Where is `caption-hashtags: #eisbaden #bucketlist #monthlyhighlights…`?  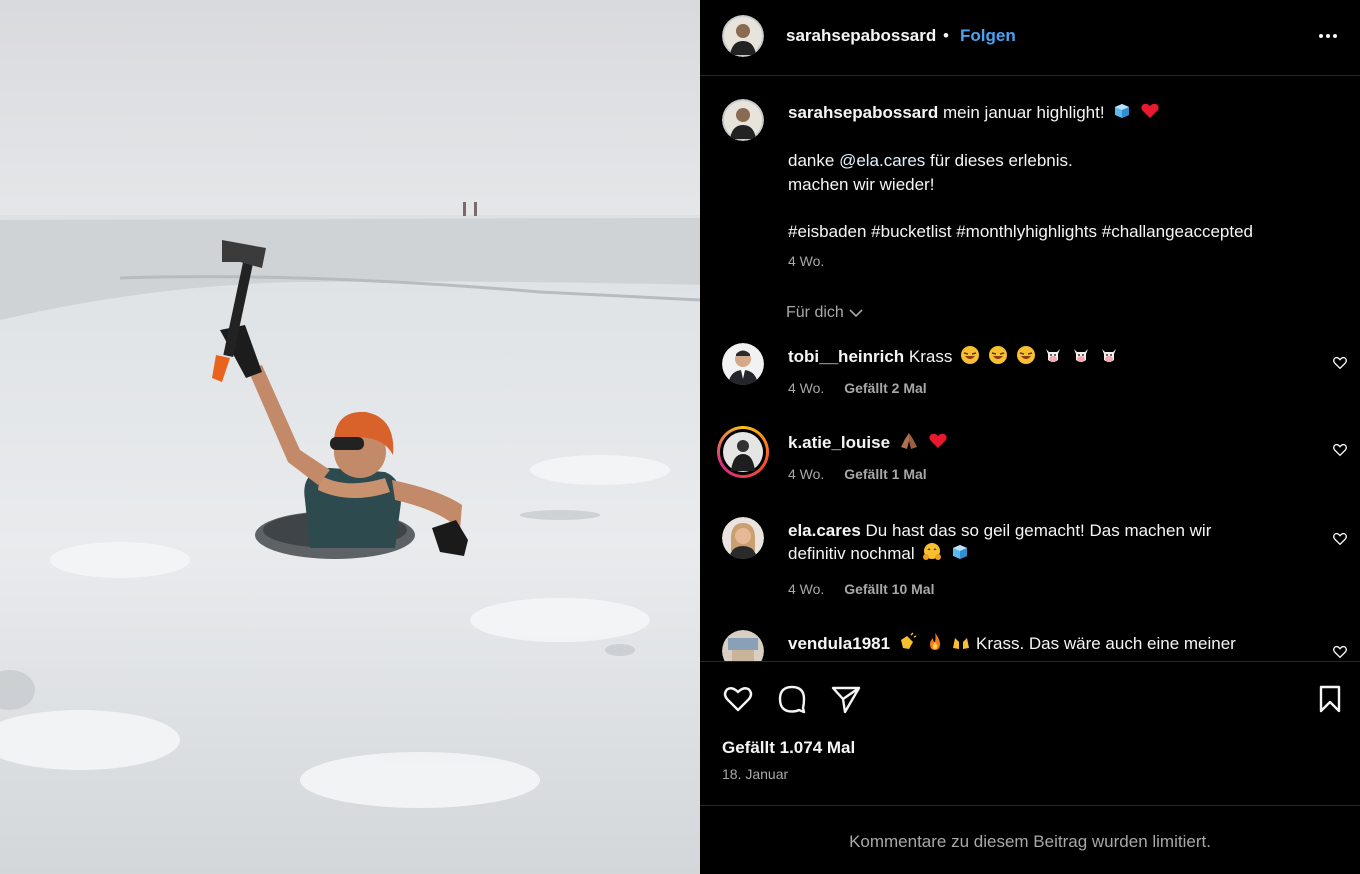
caption-hashtags: #eisbaden #bucketlist #monthlyhighlights… is located at coordinates (1058, 232).